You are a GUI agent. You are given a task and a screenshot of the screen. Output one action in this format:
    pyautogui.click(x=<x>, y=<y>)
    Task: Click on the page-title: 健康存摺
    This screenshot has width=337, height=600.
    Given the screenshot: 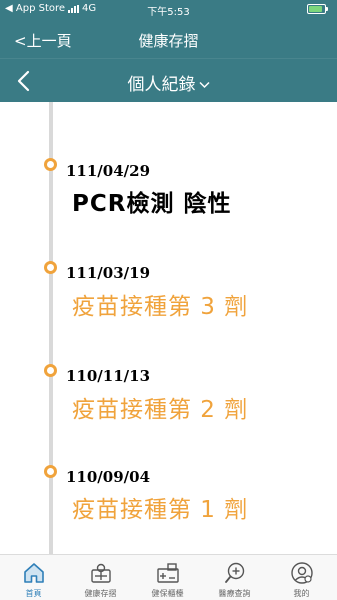 What is the action you would take?
    pyautogui.click(x=168, y=41)
    